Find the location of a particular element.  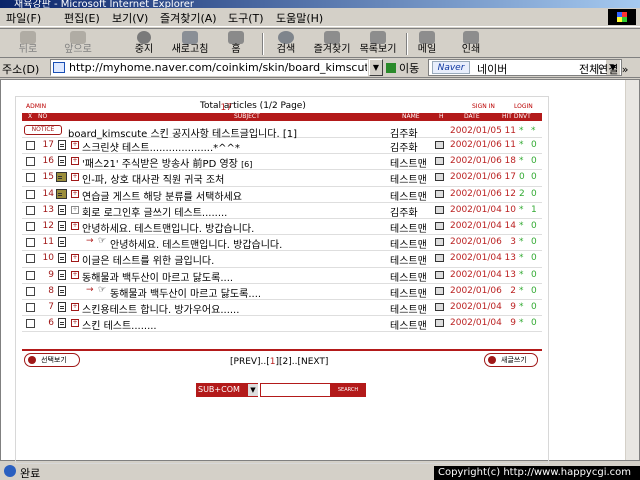

select-view-button: 선택보기 is located at coordinates (52, 360).